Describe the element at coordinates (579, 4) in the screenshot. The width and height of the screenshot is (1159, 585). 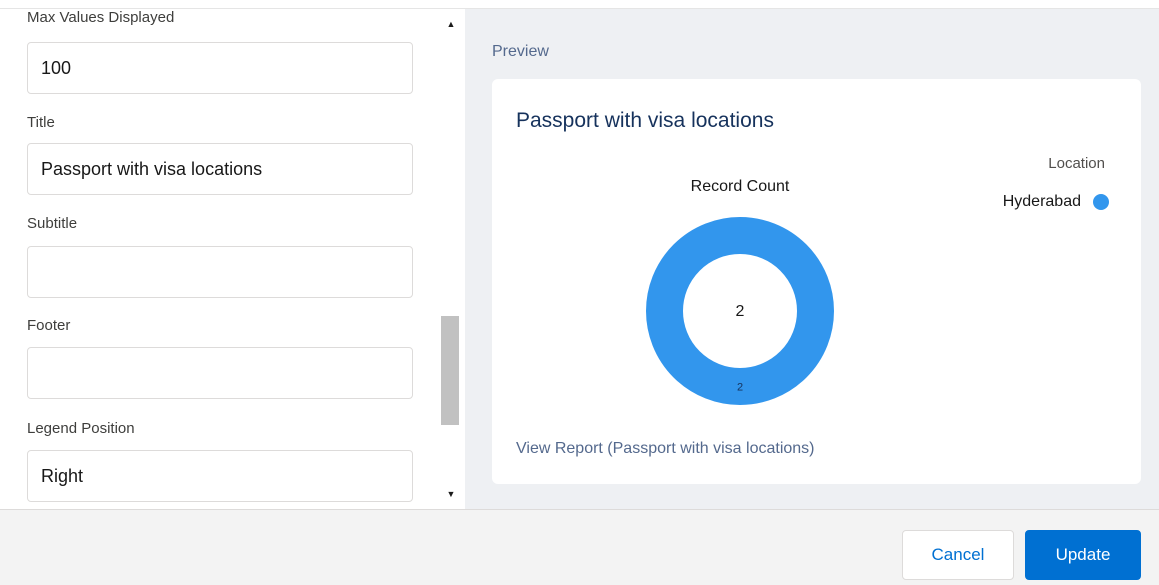
I see `top-border` at that location.